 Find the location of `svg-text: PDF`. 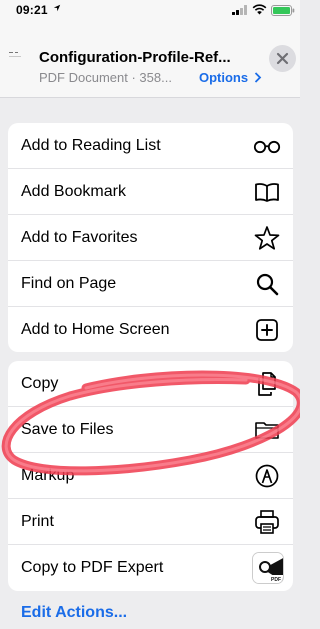

svg-text: PDF is located at coordinates (276, 580).